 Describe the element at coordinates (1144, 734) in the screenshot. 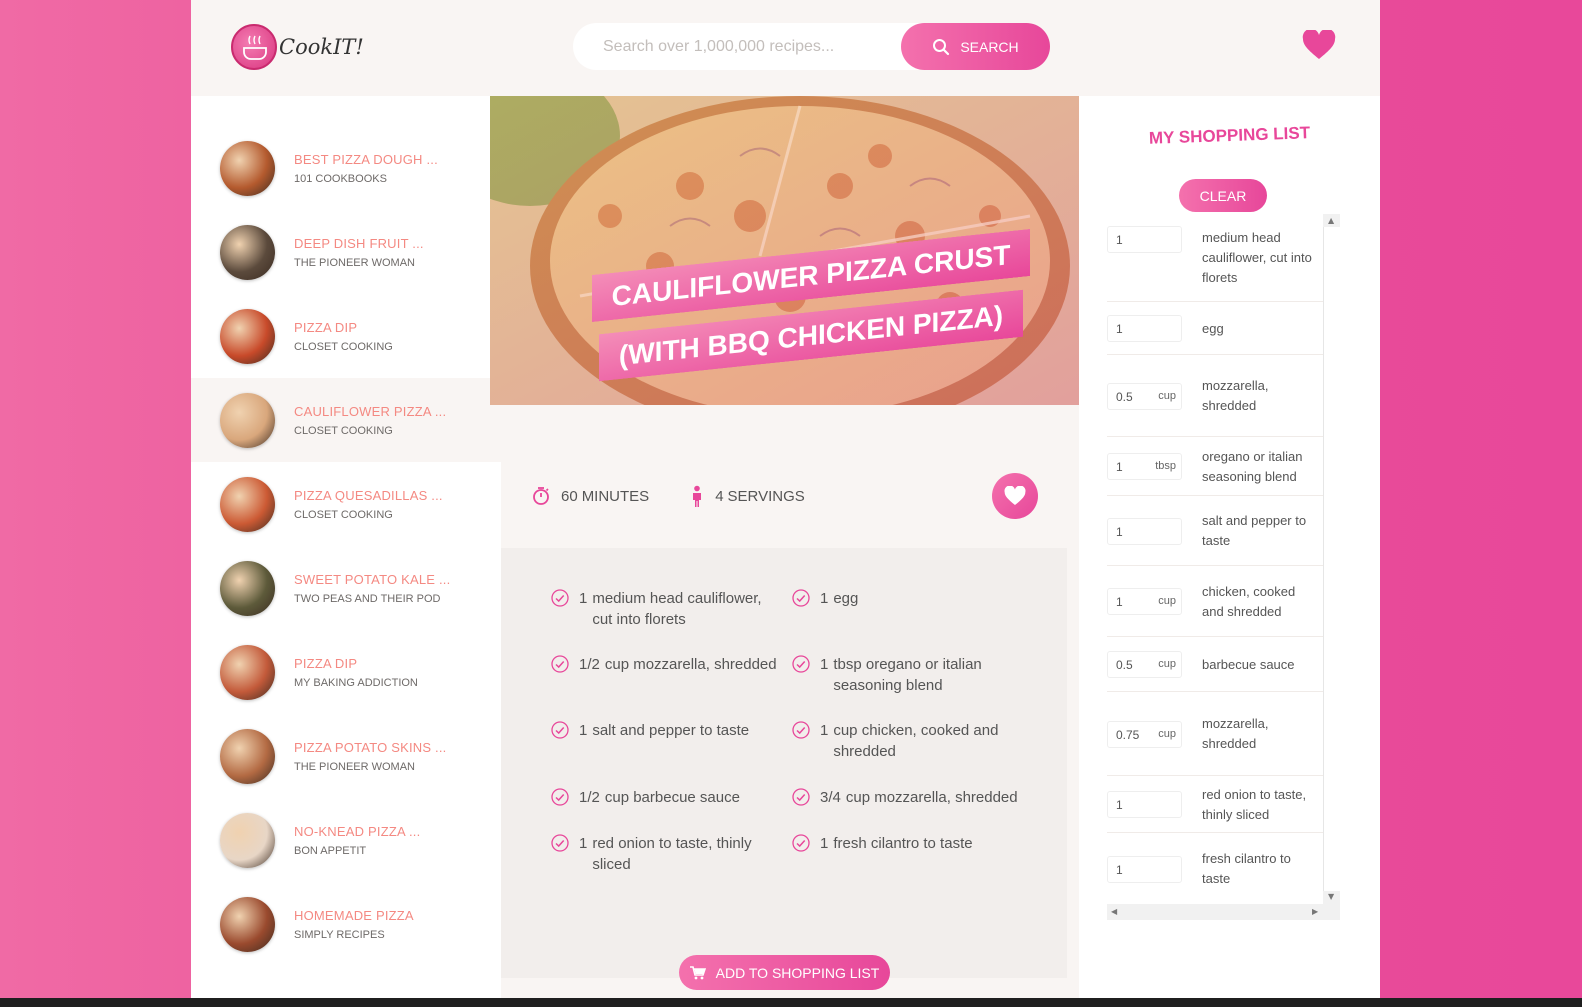

I see `shopping-count-input: 0.75 cup` at that location.